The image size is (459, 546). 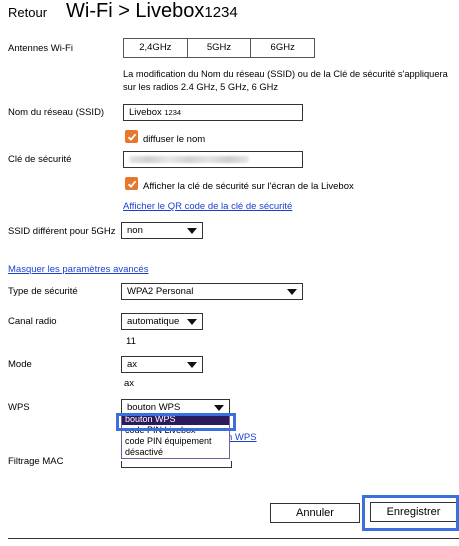 What do you see at coordinates (43, 291) in the screenshot?
I see `security-type-label: Type de sécurité` at bounding box center [43, 291].